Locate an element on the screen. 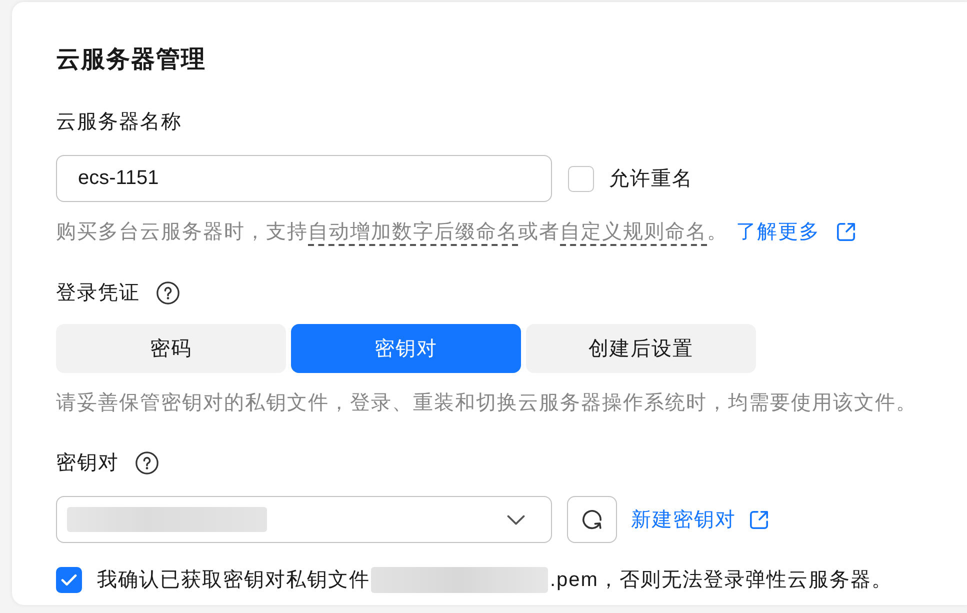 This screenshot has height=613, width=967. refresh-button is located at coordinates (592, 519).